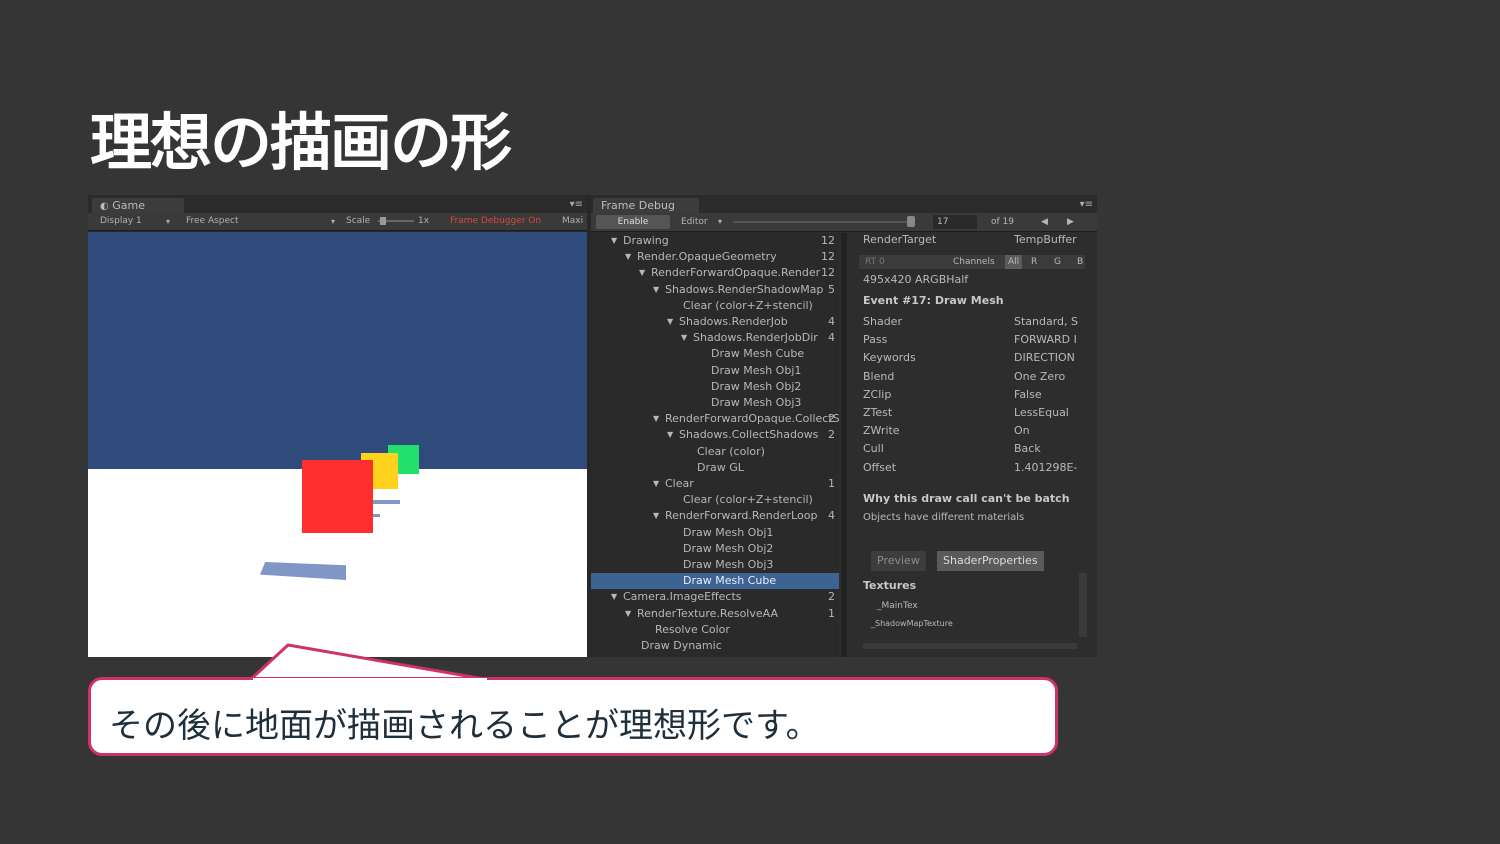  I want to click on property-value: On, so click(1022, 431).